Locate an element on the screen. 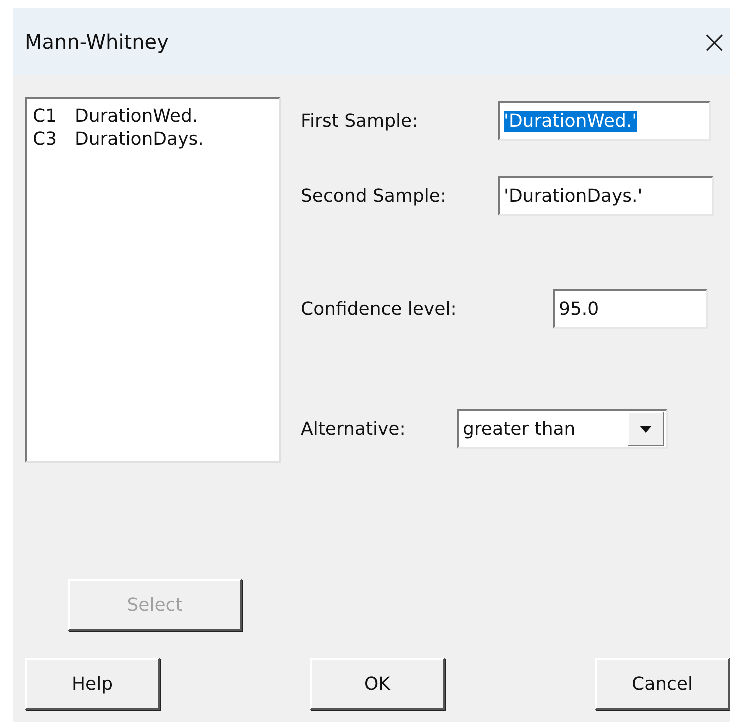 This screenshot has height=722, width=730. alternative-dropdown: greater than is located at coordinates (562, 429).